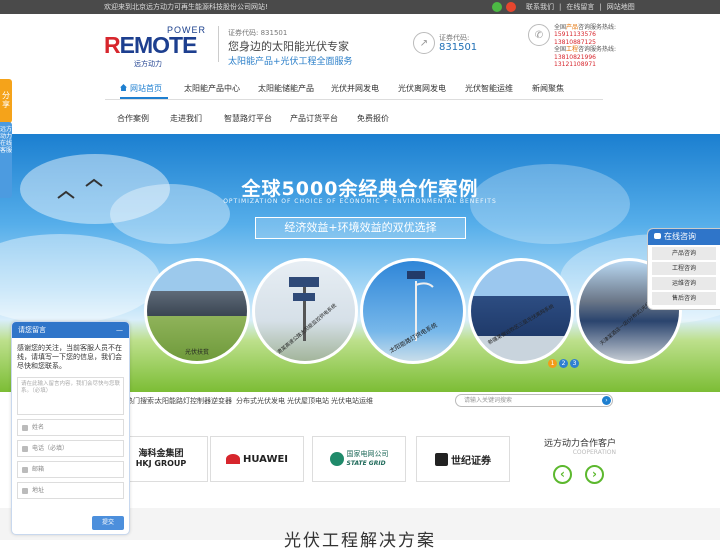  Describe the element at coordinates (336, 459) in the screenshot. I see `globe-icon` at that location.